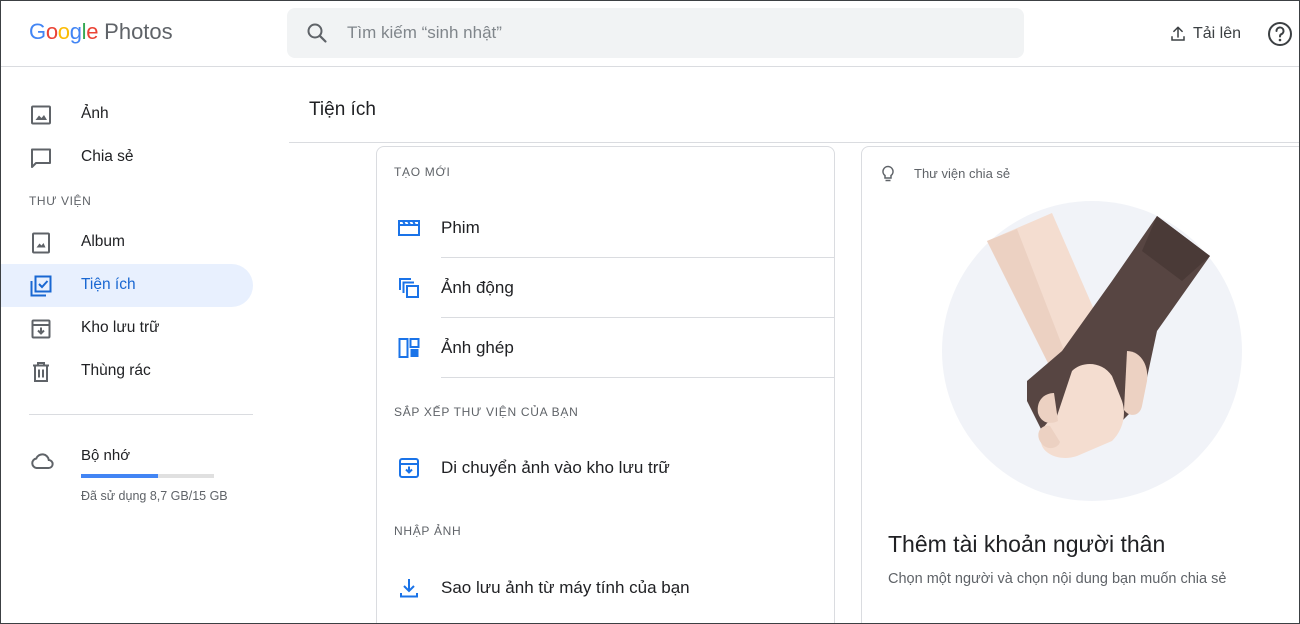 The height and width of the screenshot is (624, 1300). Describe the element at coordinates (605, 228) in the screenshot. I see `create-movie-item: Phim` at that location.